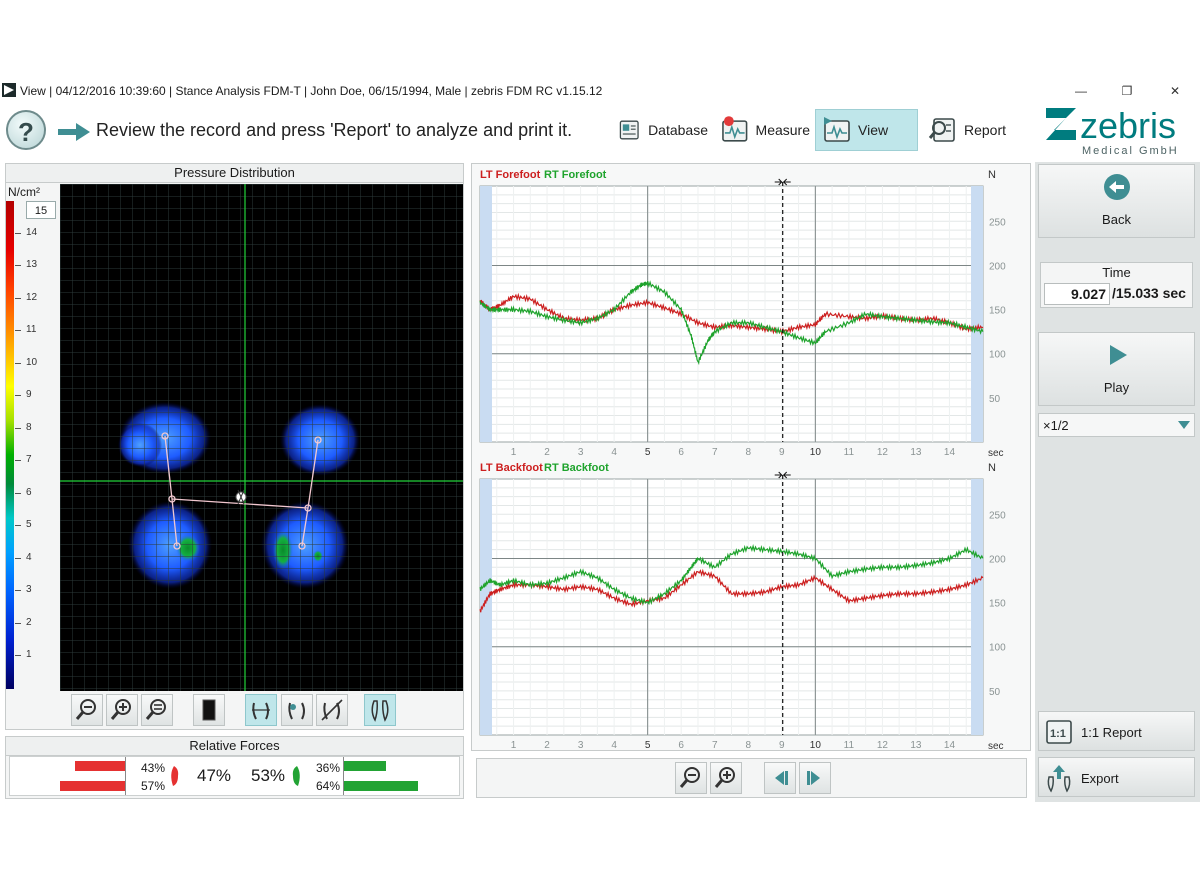  I want to click on show-points-button, so click(297, 710).